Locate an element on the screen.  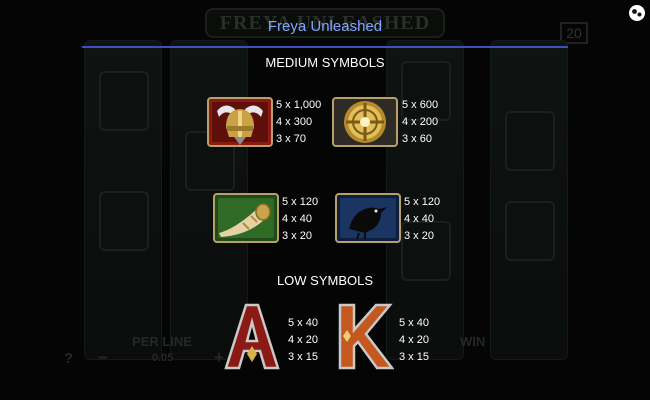
background-per-line-value: 0.05 is located at coordinates (163, 358).